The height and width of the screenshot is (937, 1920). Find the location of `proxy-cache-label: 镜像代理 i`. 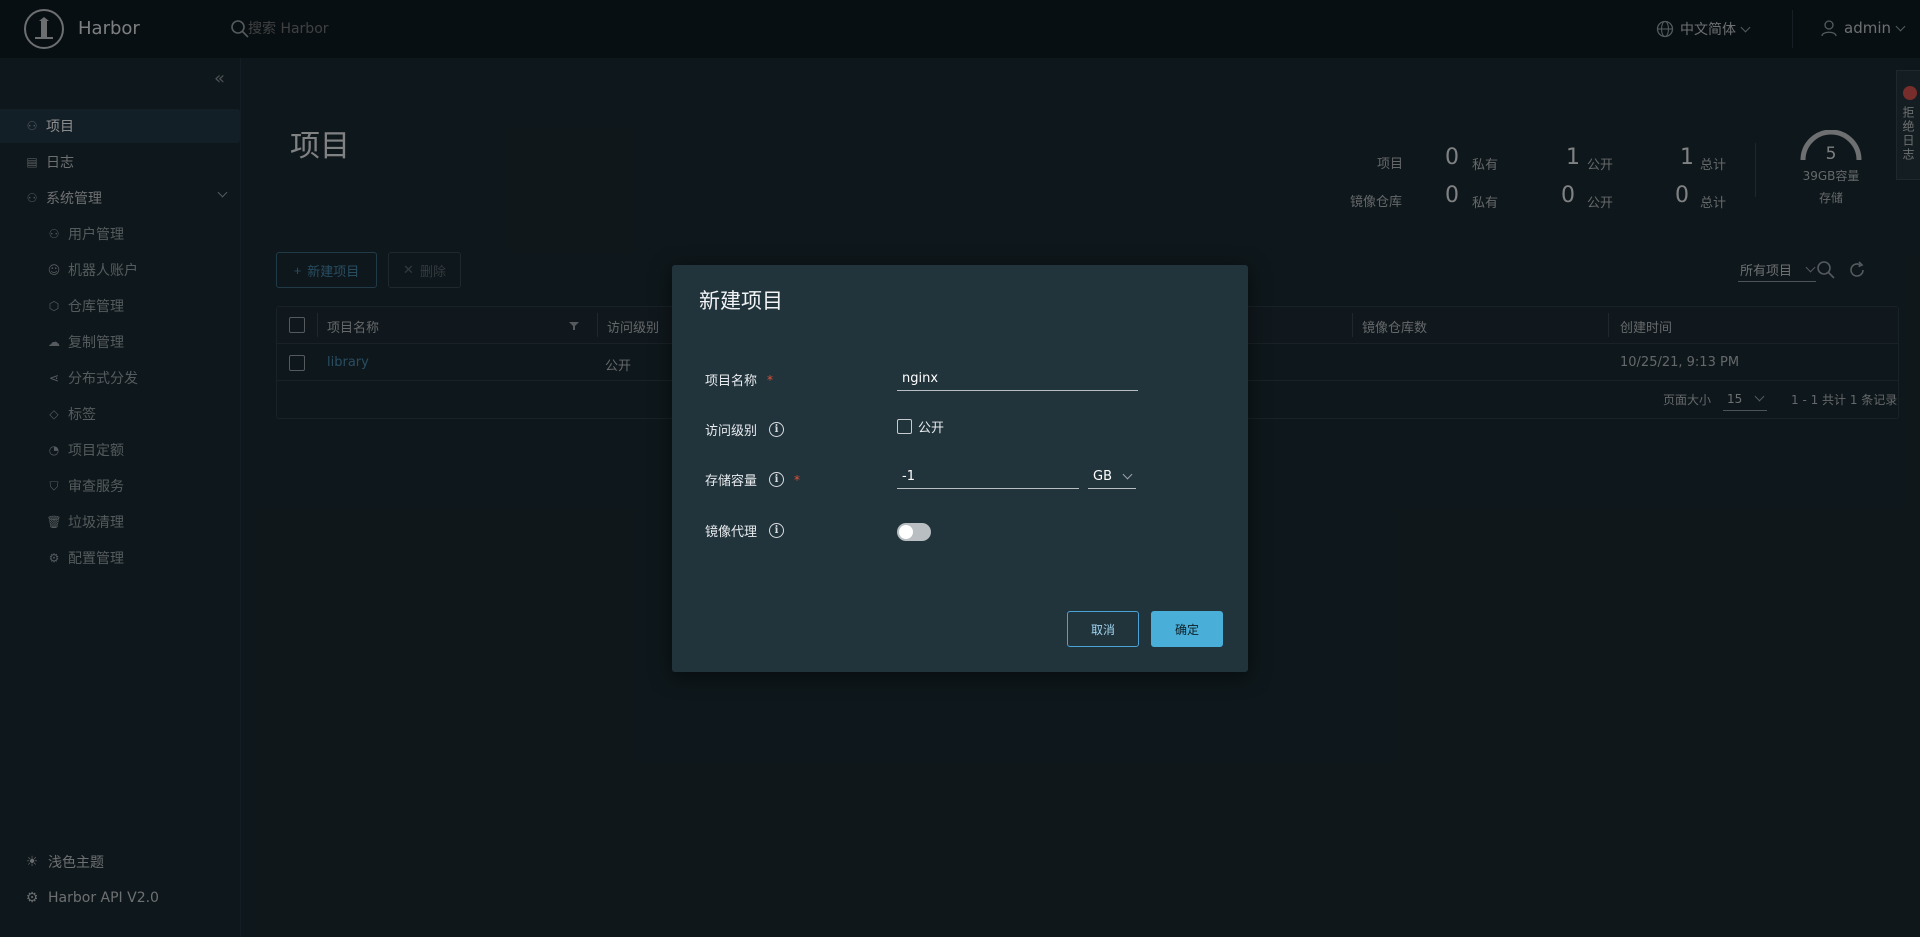

proxy-cache-label: 镜像代理 i is located at coordinates (745, 530).